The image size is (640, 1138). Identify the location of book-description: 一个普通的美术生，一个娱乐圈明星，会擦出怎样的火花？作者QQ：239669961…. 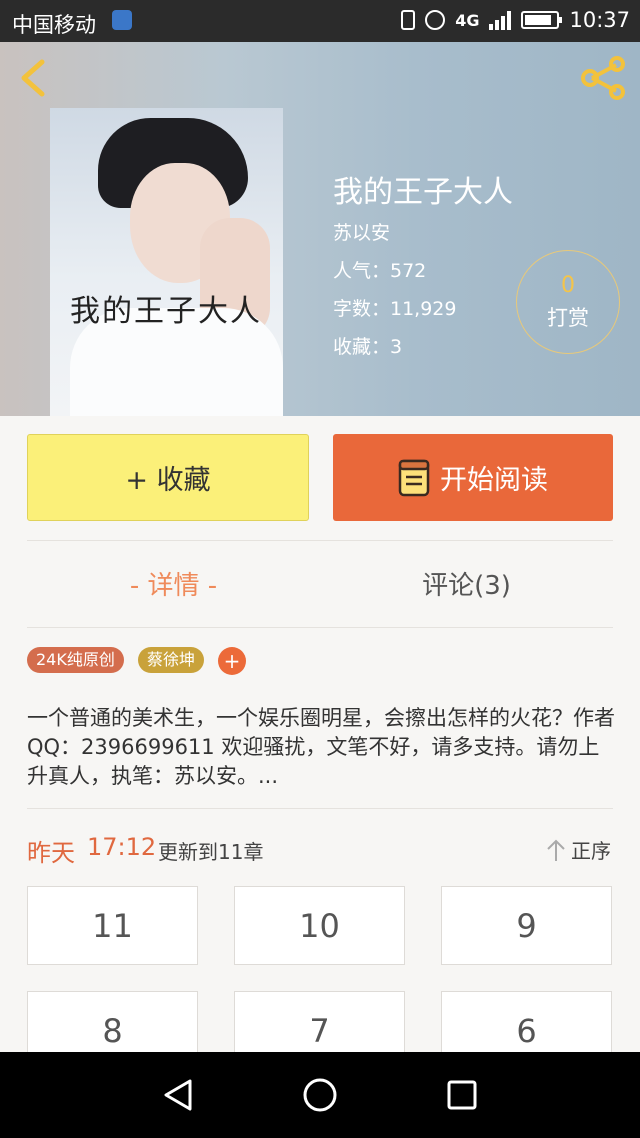
(322, 747).